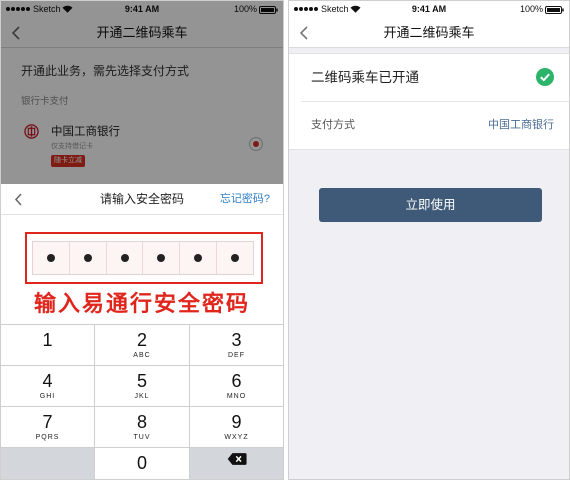 Image resolution: width=570 pixels, height=480 pixels. I want to click on success-row: 二维码乘车已开通, so click(429, 77).